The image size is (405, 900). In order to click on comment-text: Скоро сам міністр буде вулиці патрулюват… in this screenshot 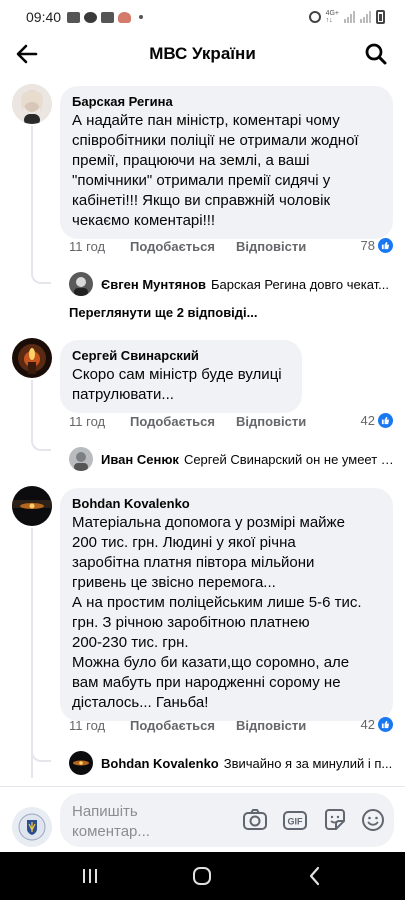, I will do `click(177, 384)`.